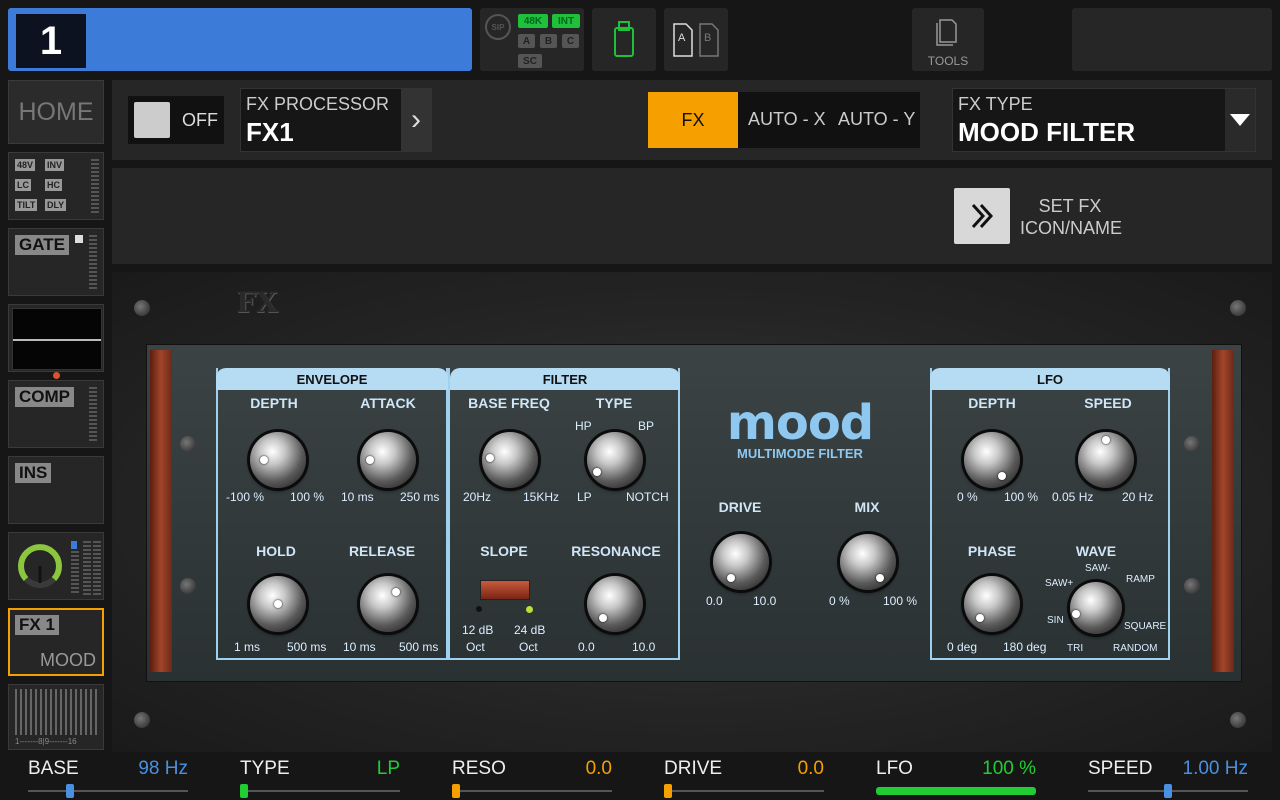 The image size is (1280, 800). What do you see at coordinates (1071, 217) in the screenshot?
I see `set-fx-label: SET FX ICON/NAME` at bounding box center [1071, 217].